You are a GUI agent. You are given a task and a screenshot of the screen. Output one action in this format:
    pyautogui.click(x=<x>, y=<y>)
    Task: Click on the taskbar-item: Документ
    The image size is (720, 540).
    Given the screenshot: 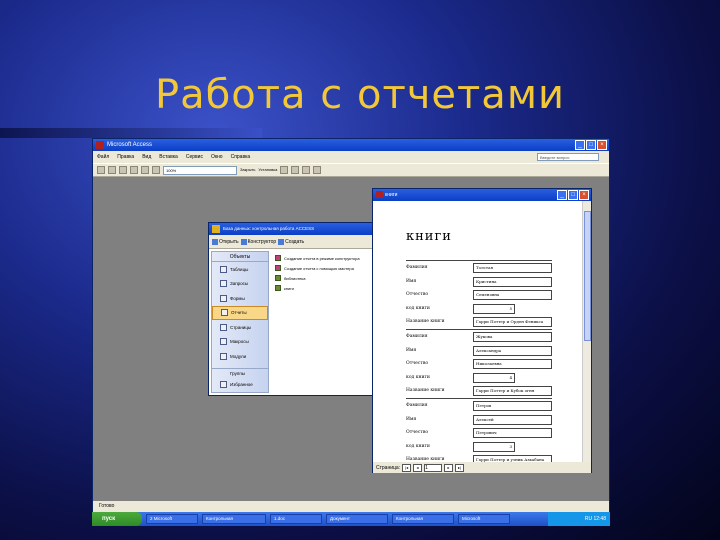 What is the action you would take?
    pyautogui.click(x=357, y=519)
    